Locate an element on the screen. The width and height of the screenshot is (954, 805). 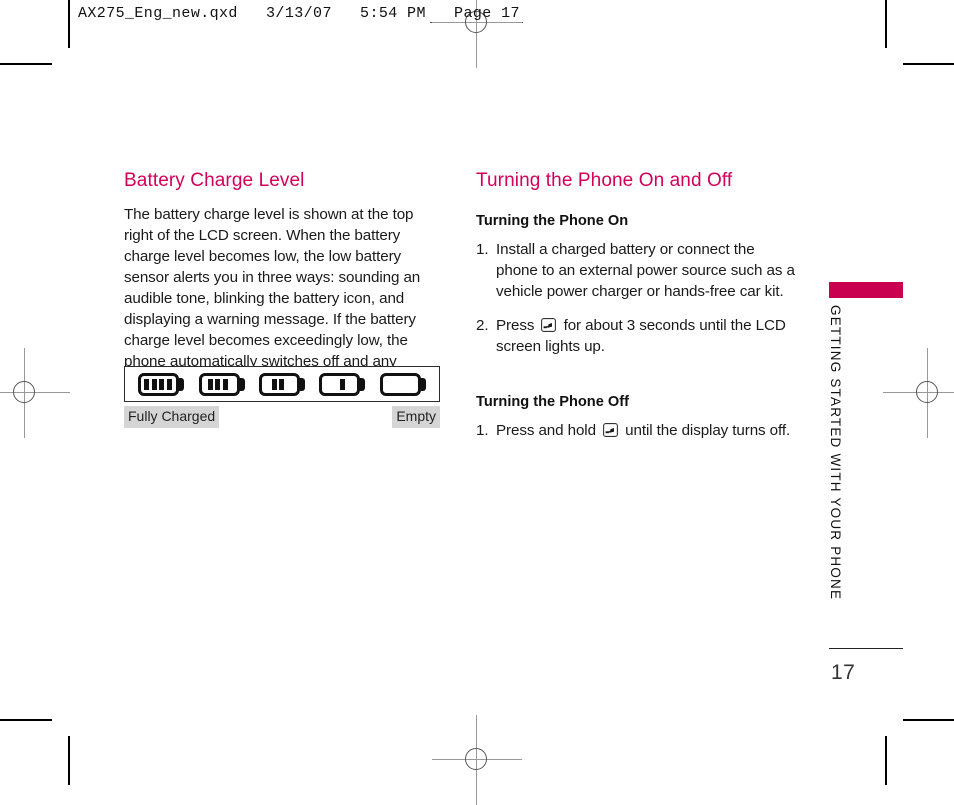
battery-icon-two-bars is located at coordinates (281, 384).